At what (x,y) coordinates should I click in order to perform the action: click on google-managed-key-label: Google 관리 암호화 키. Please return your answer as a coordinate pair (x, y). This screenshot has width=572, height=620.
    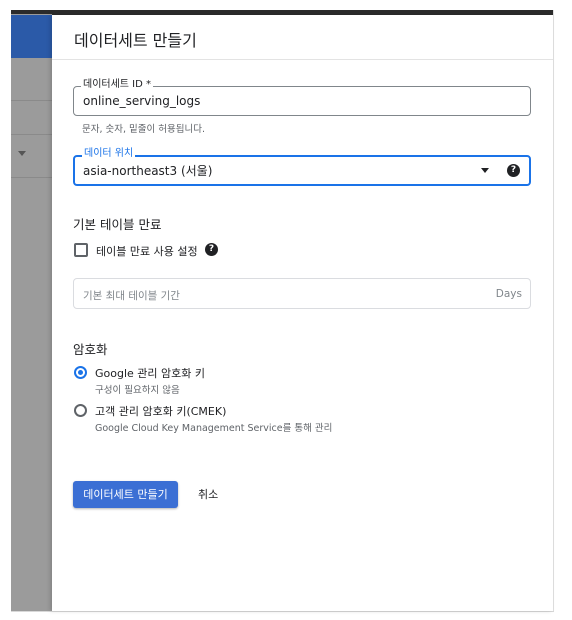
    Looking at the image, I should click on (150, 373).